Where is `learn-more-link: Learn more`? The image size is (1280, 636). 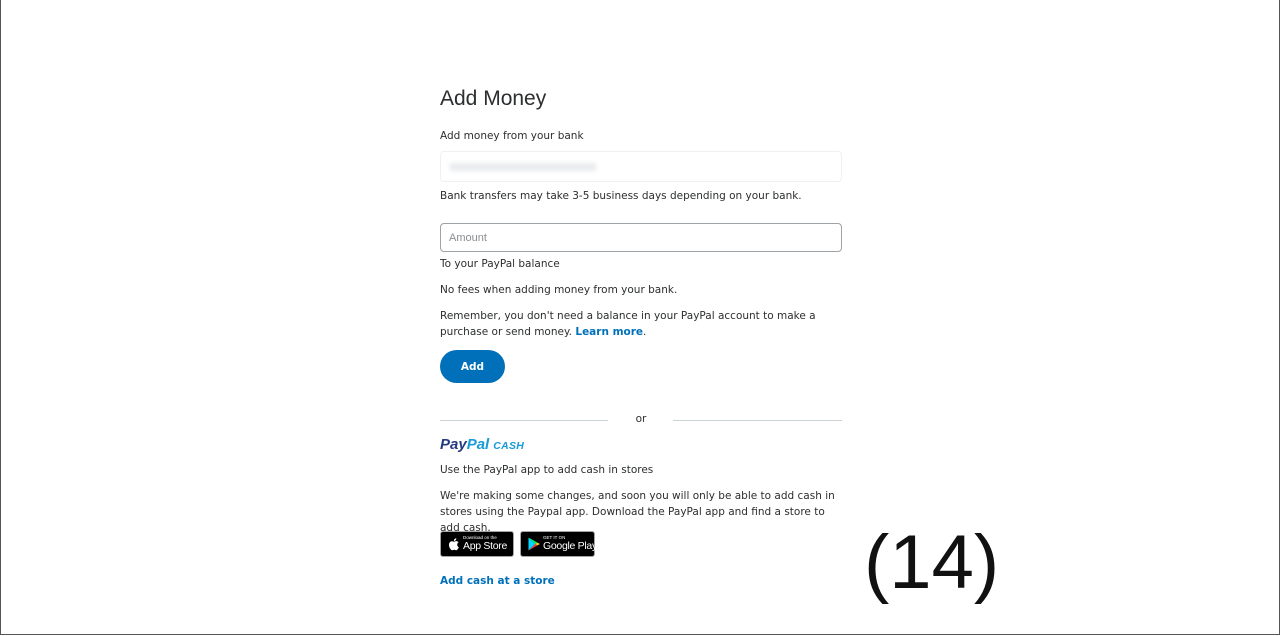
learn-more-link: Learn more is located at coordinates (609, 332).